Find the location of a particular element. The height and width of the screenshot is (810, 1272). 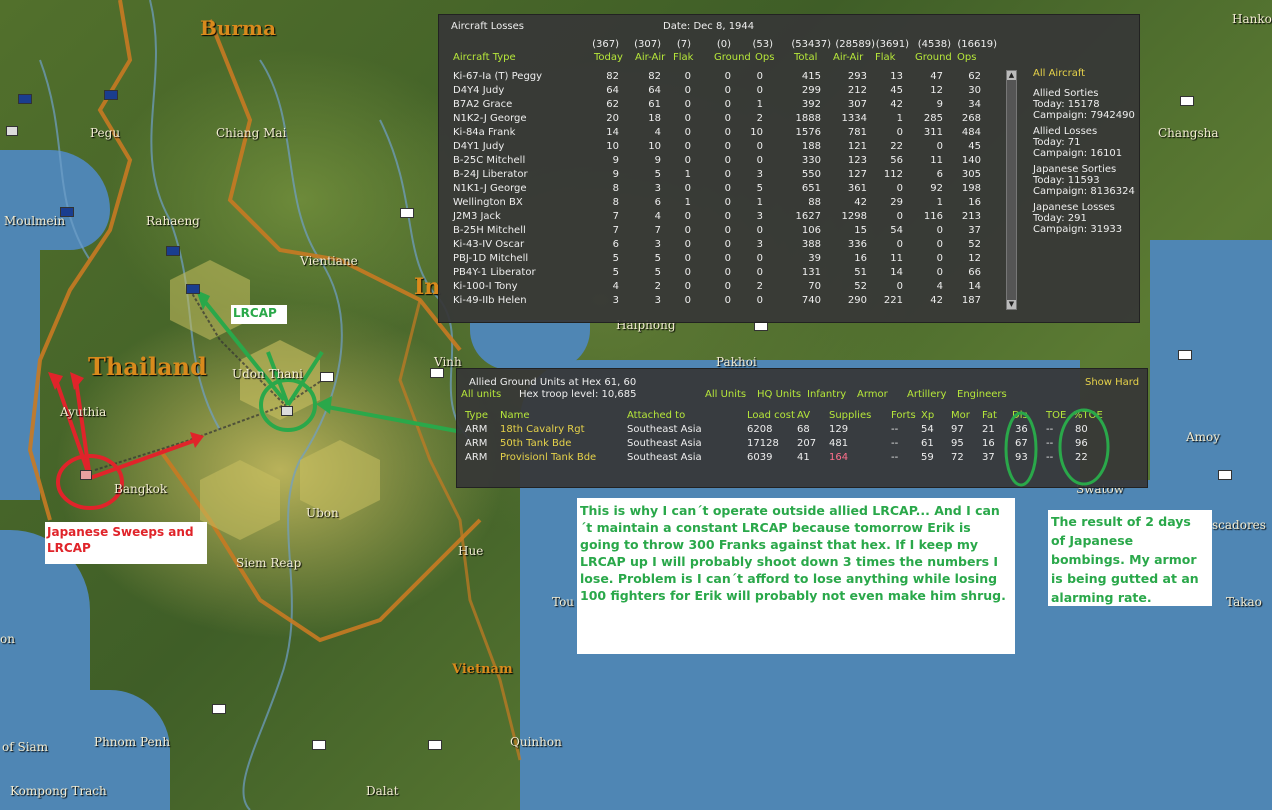

aircraft-row: Ki-100-I Tony 4 2 0 0 2 70 52 0 4 14 is located at coordinates (789, 288).